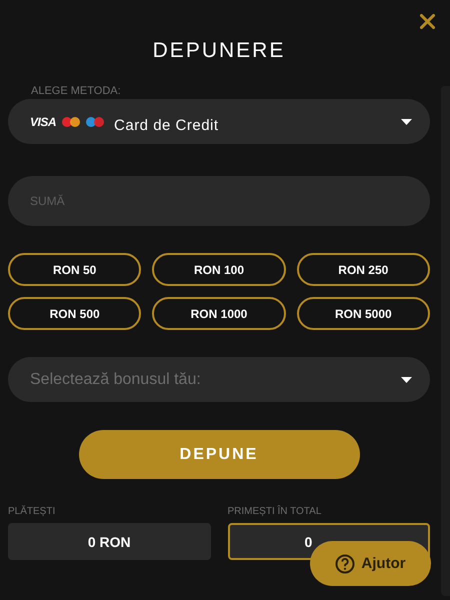  What do you see at coordinates (345, 564) in the screenshot?
I see `help-icon` at bounding box center [345, 564].